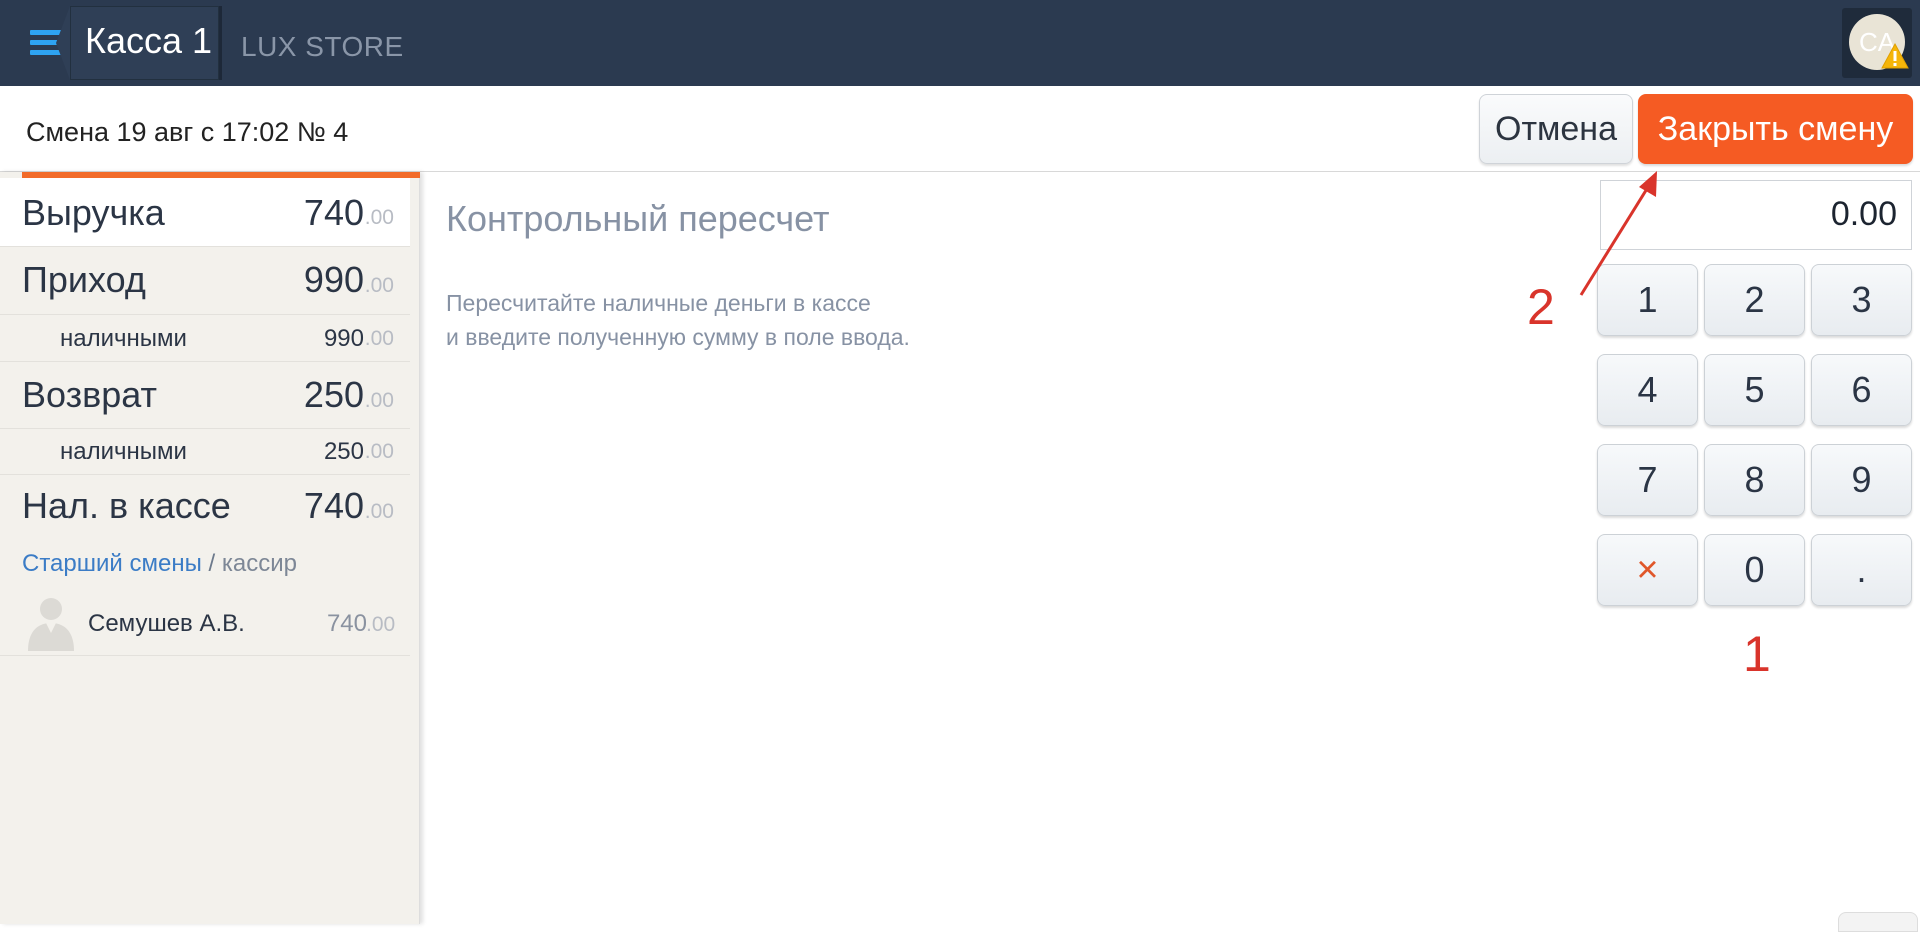  Describe the element at coordinates (1647, 480) in the screenshot. I see `key-7: 7` at that location.